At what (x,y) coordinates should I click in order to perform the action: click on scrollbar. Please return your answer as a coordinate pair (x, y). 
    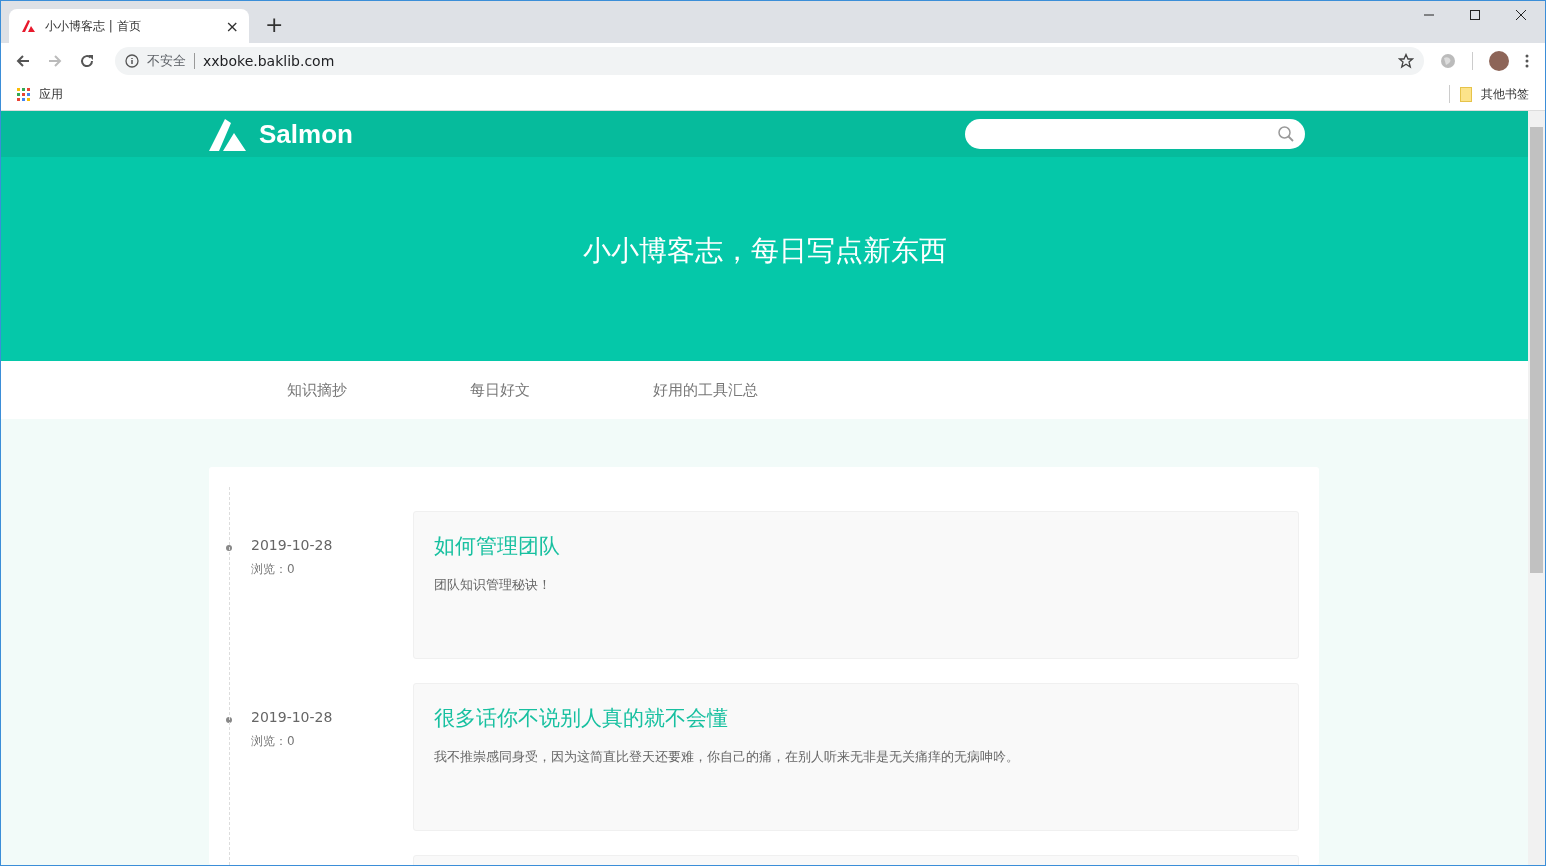
    Looking at the image, I should click on (1536, 488).